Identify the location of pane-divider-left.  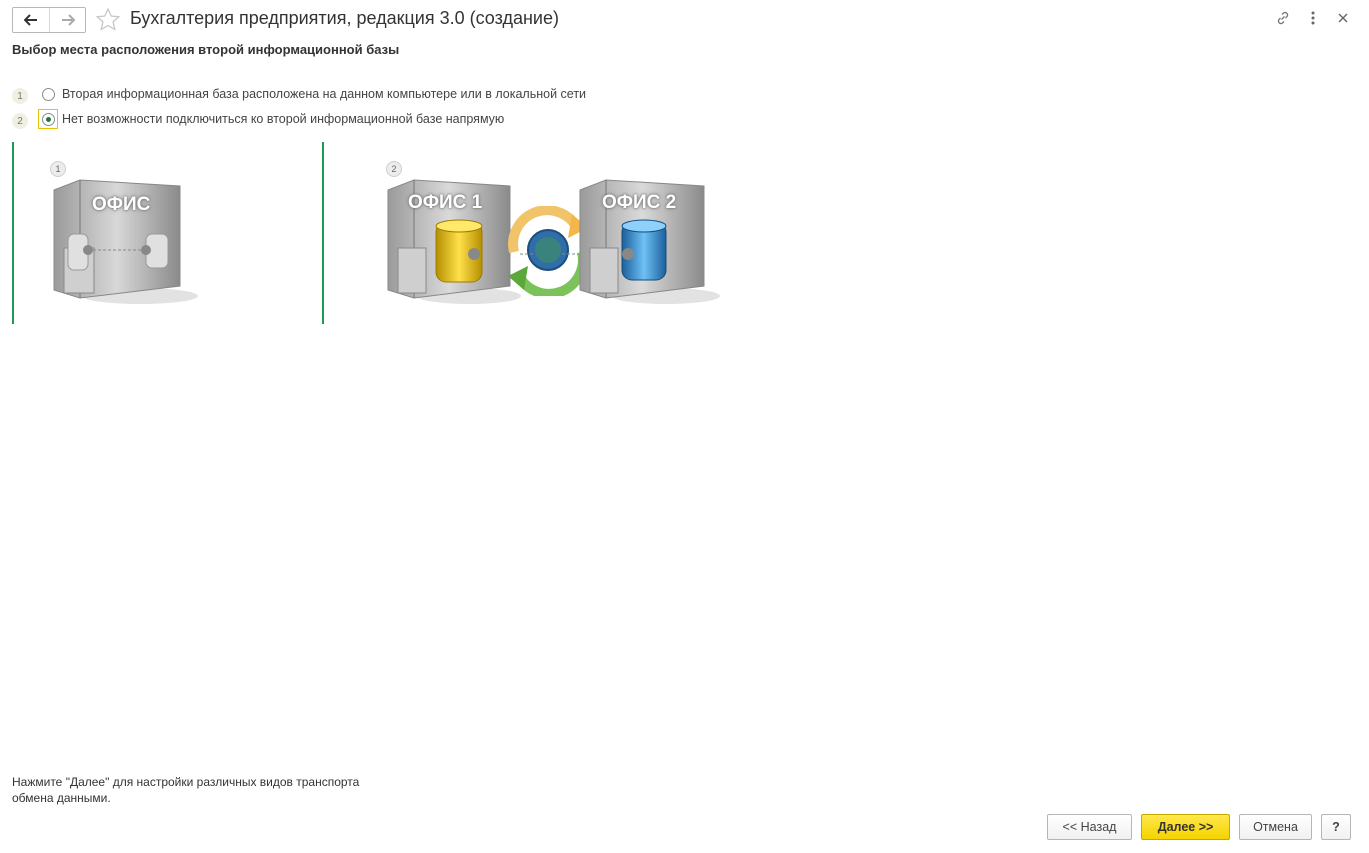
(13, 233).